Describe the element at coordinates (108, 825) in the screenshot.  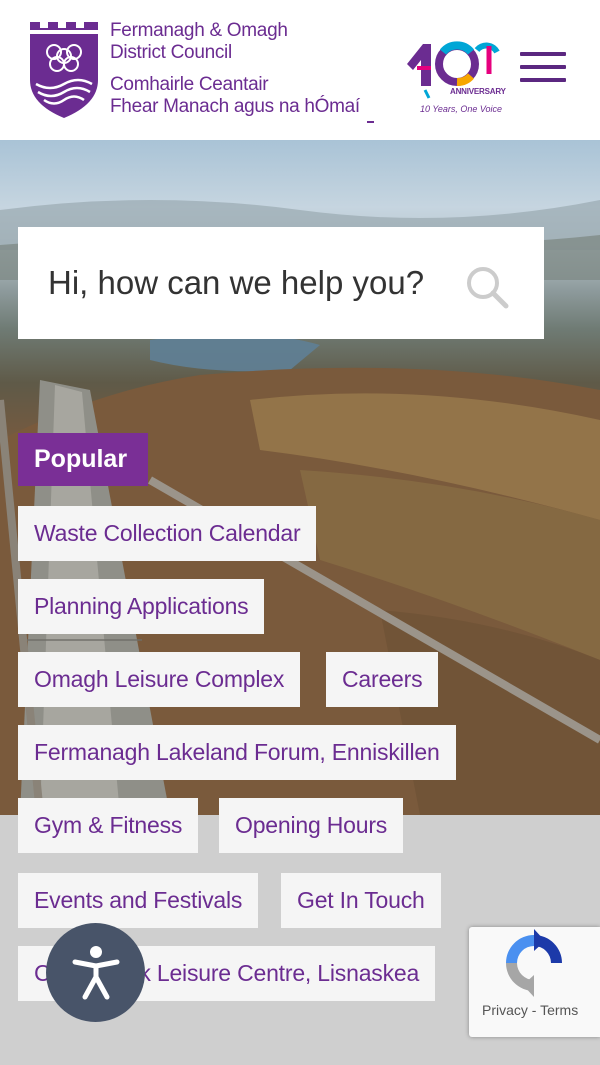
I see `popular-link-gym-fitness: Gym & Fitness` at that location.